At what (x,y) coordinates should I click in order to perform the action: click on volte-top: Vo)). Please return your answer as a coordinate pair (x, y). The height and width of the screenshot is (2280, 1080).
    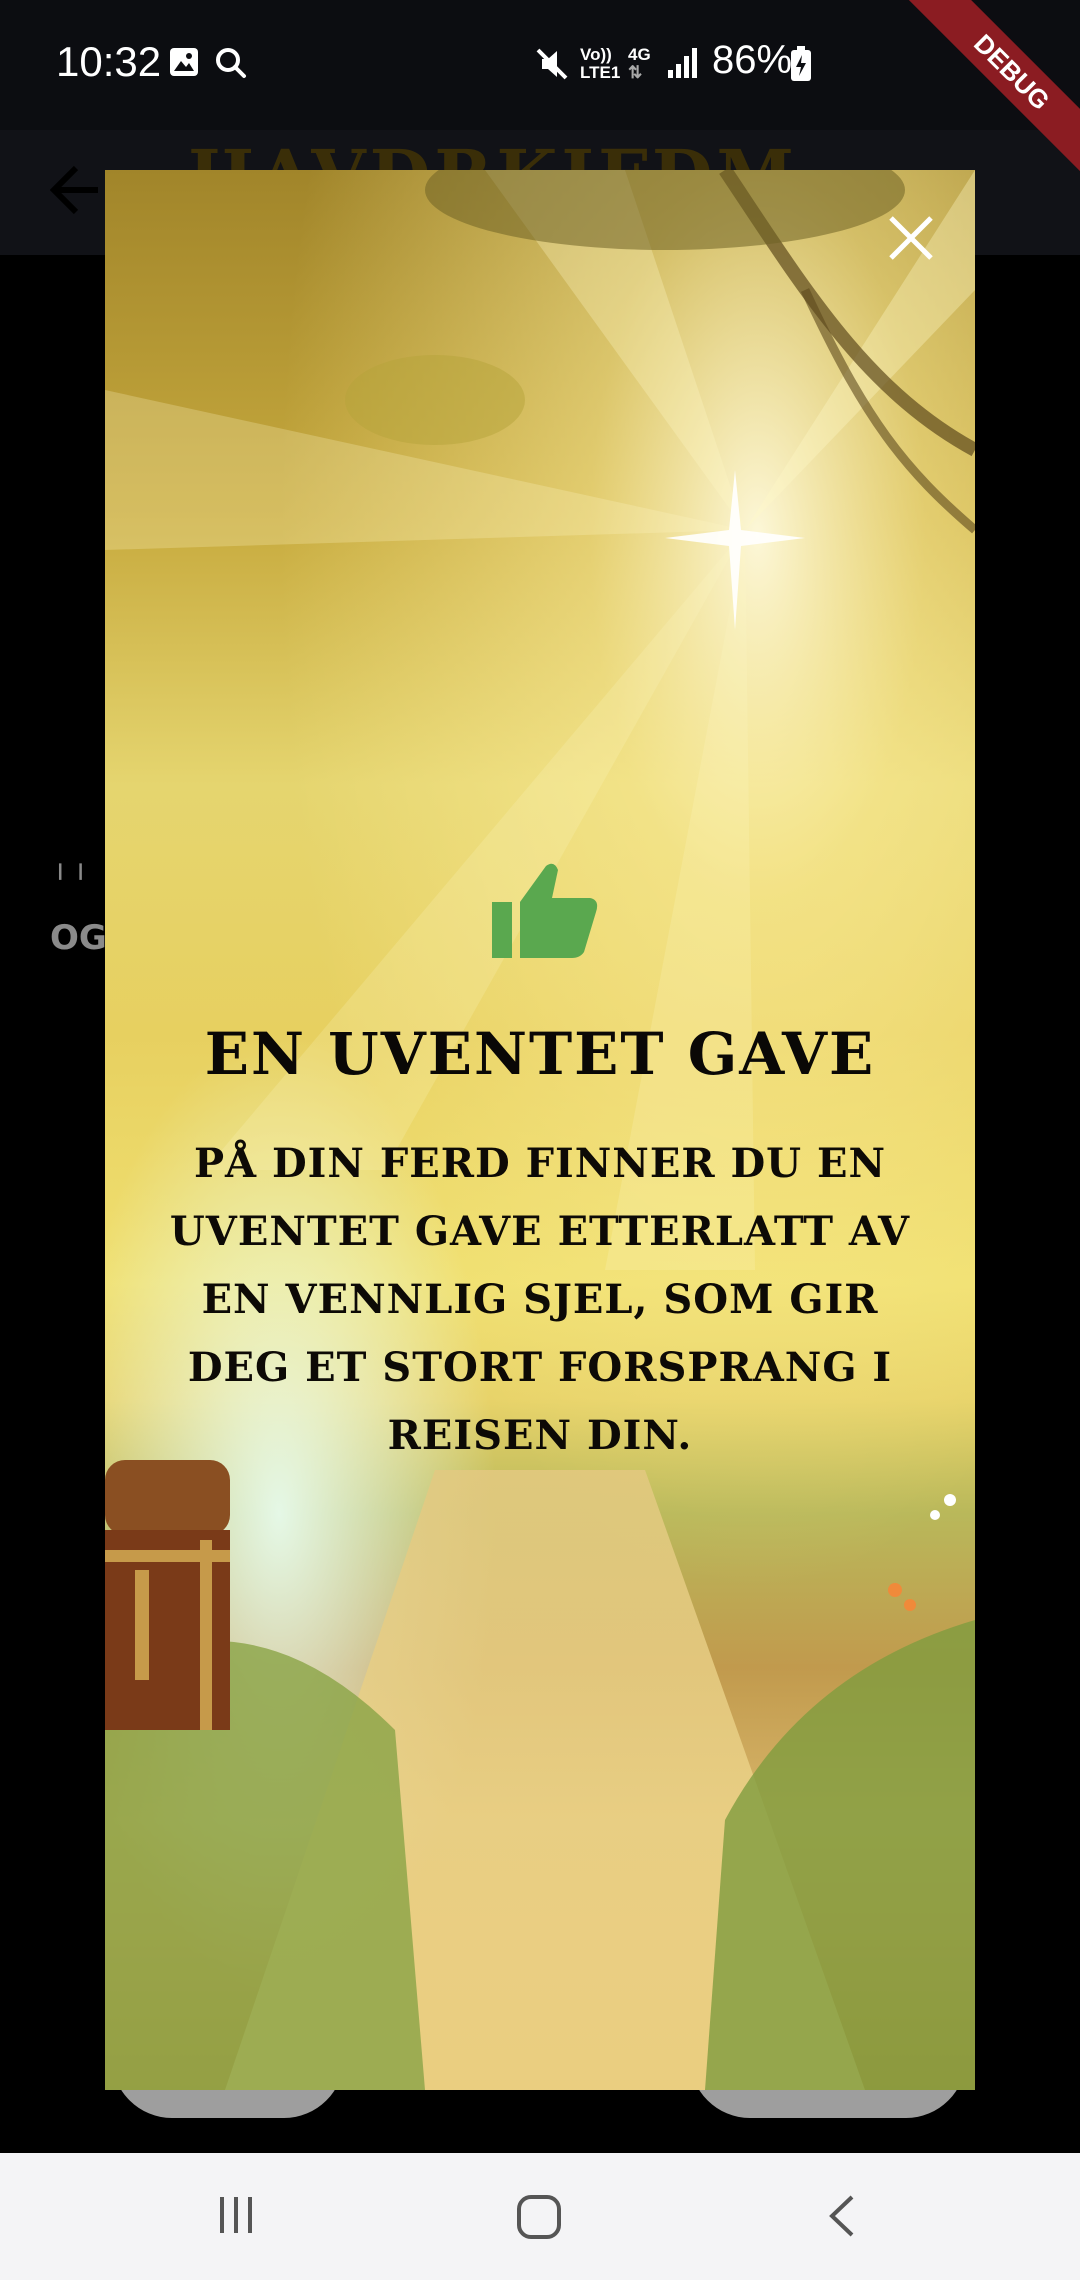
    Looking at the image, I should click on (596, 54).